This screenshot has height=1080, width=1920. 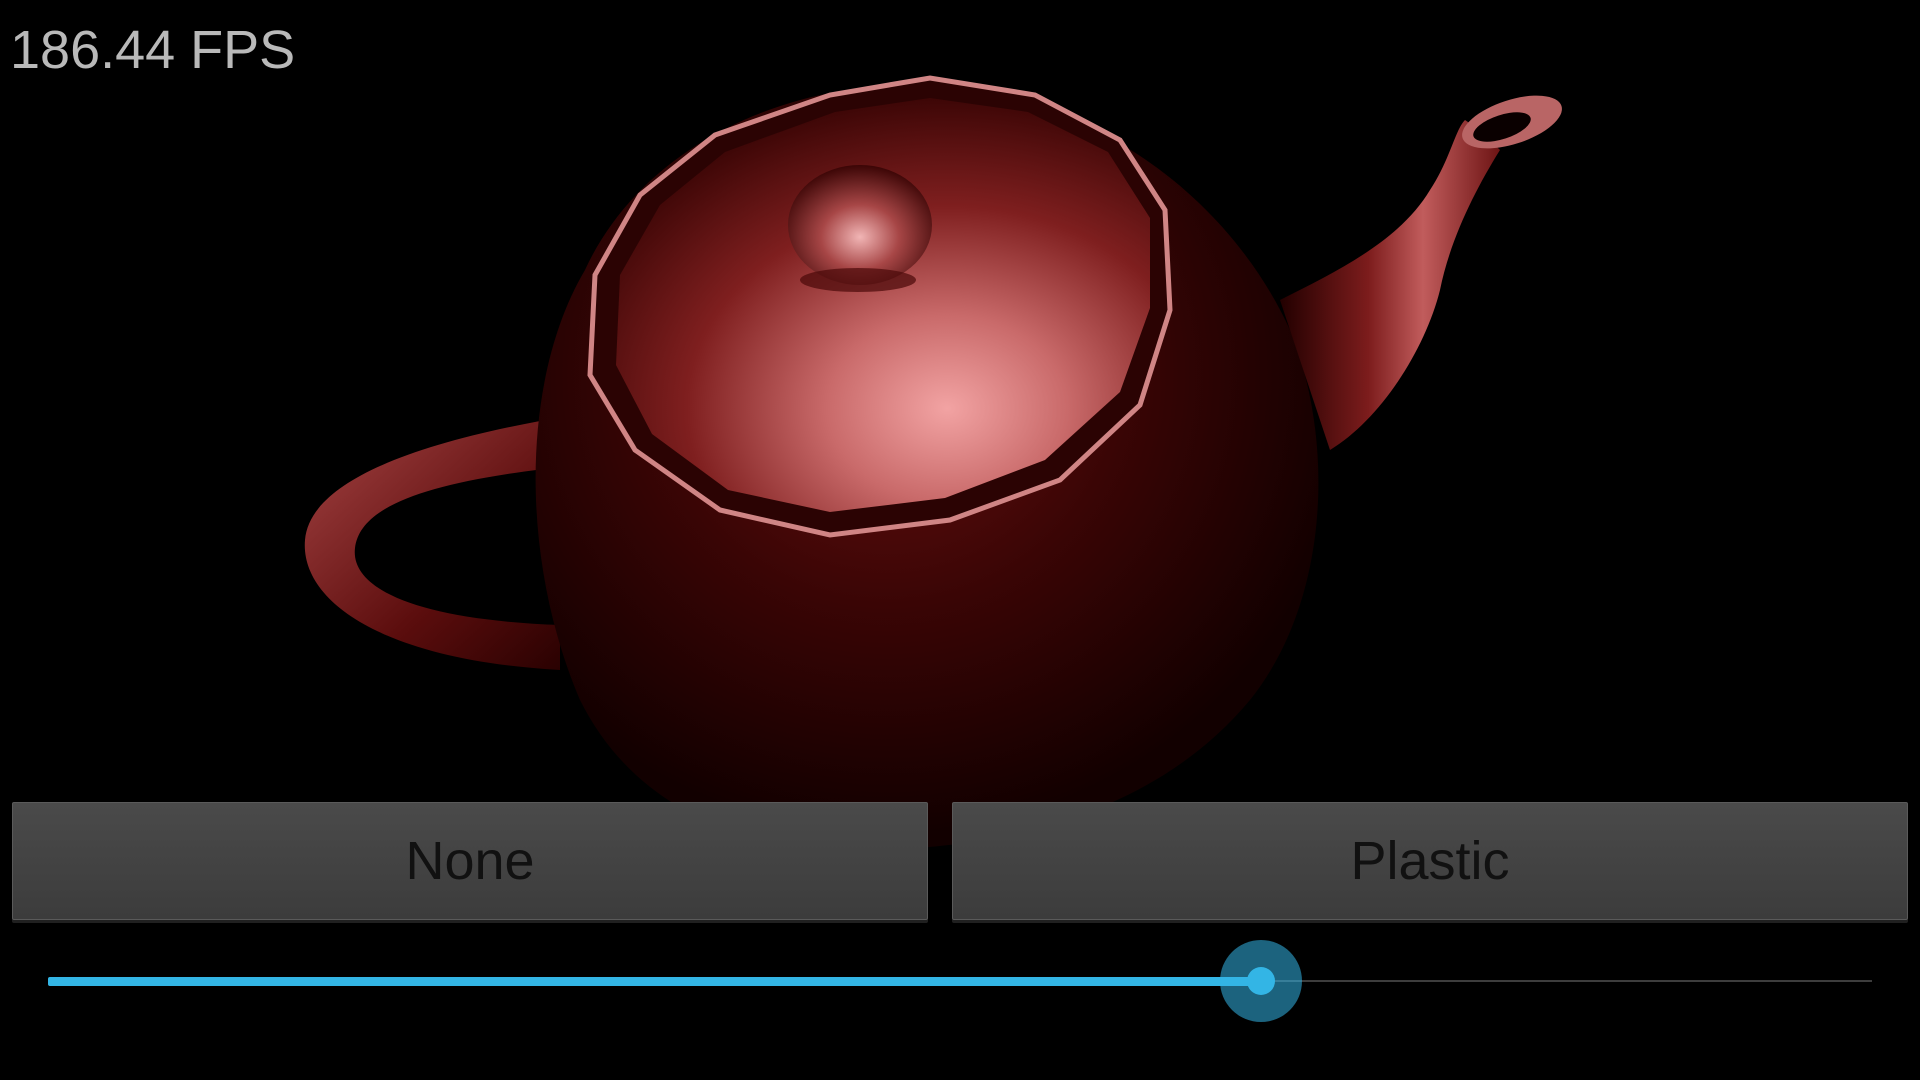 I want to click on plastic-button-label: Plastic, so click(x=1430, y=861).